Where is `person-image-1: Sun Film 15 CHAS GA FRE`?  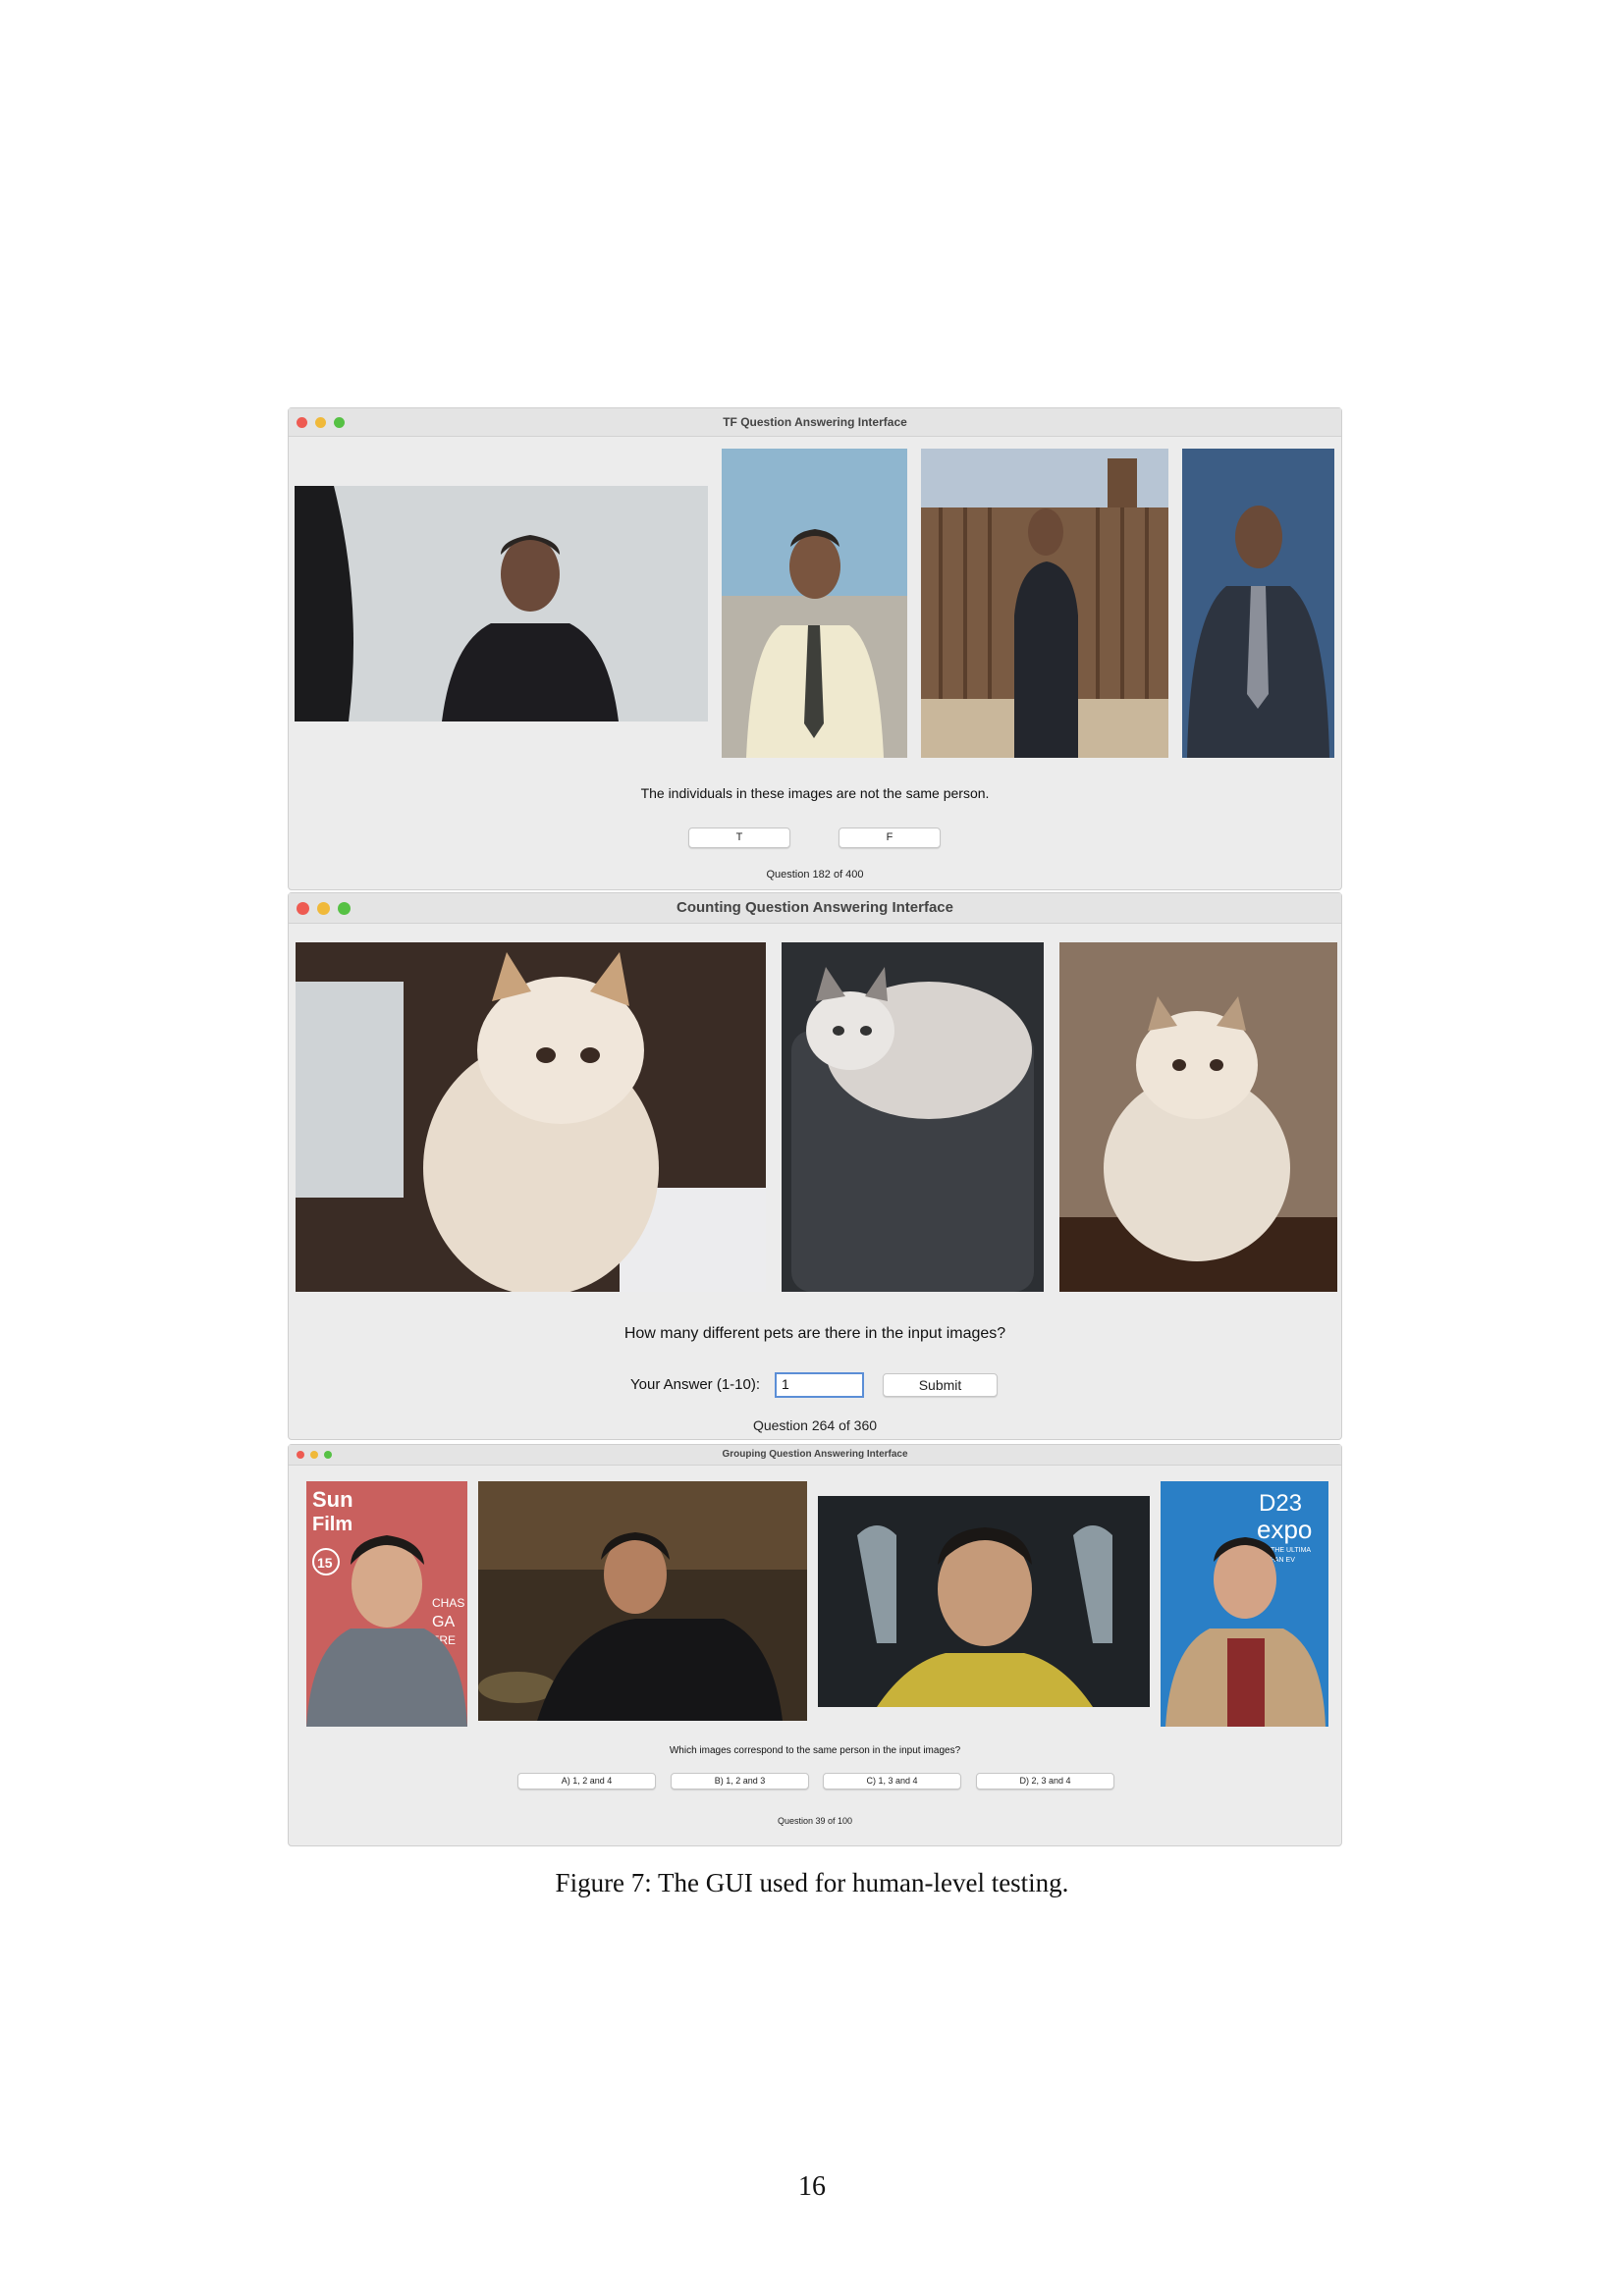
person-image-1: Sun Film 15 CHAS GA FRE is located at coordinates (386, 1604).